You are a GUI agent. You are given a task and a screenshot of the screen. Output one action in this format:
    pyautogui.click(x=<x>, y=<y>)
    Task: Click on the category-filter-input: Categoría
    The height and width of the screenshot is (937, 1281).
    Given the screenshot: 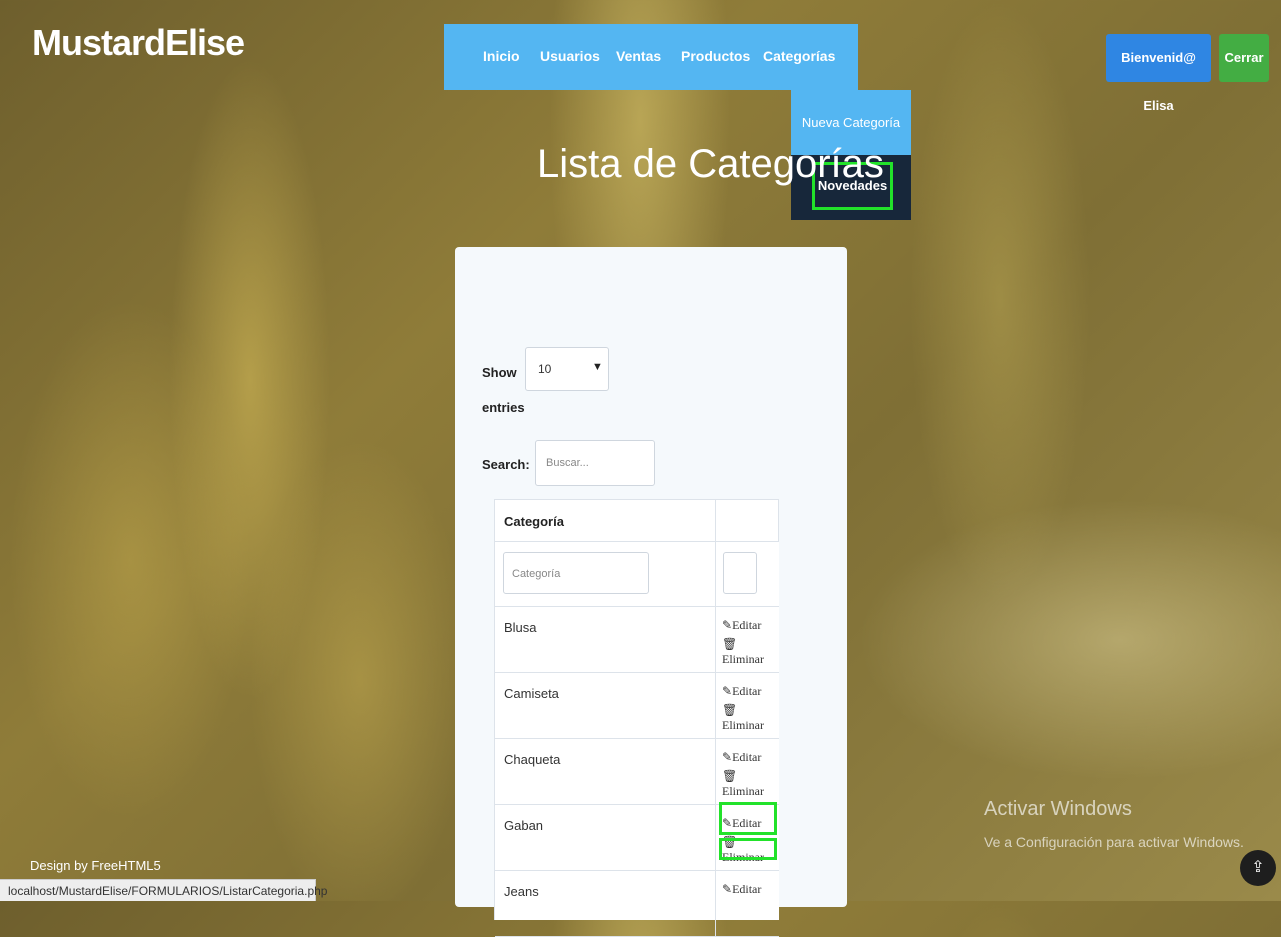 What is the action you would take?
    pyautogui.click(x=576, y=573)
    